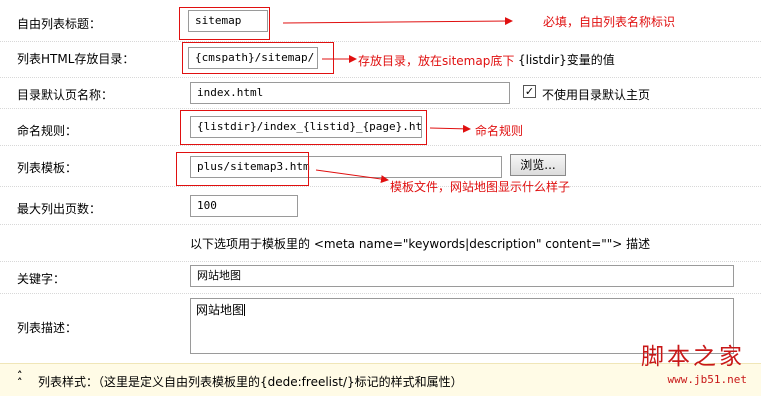  I want to click on arrow-naming, so click(450, 128).